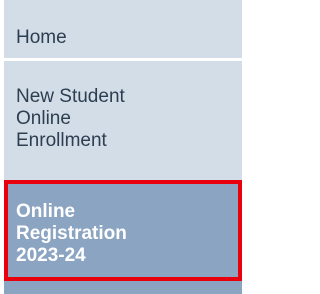 The width and height of the screenshot is (320, 294). What do you see at coordinates (61, 140) in the screenshot?
I see `nav-item-label-line: Enrollment` at bounding box center [61, 140].